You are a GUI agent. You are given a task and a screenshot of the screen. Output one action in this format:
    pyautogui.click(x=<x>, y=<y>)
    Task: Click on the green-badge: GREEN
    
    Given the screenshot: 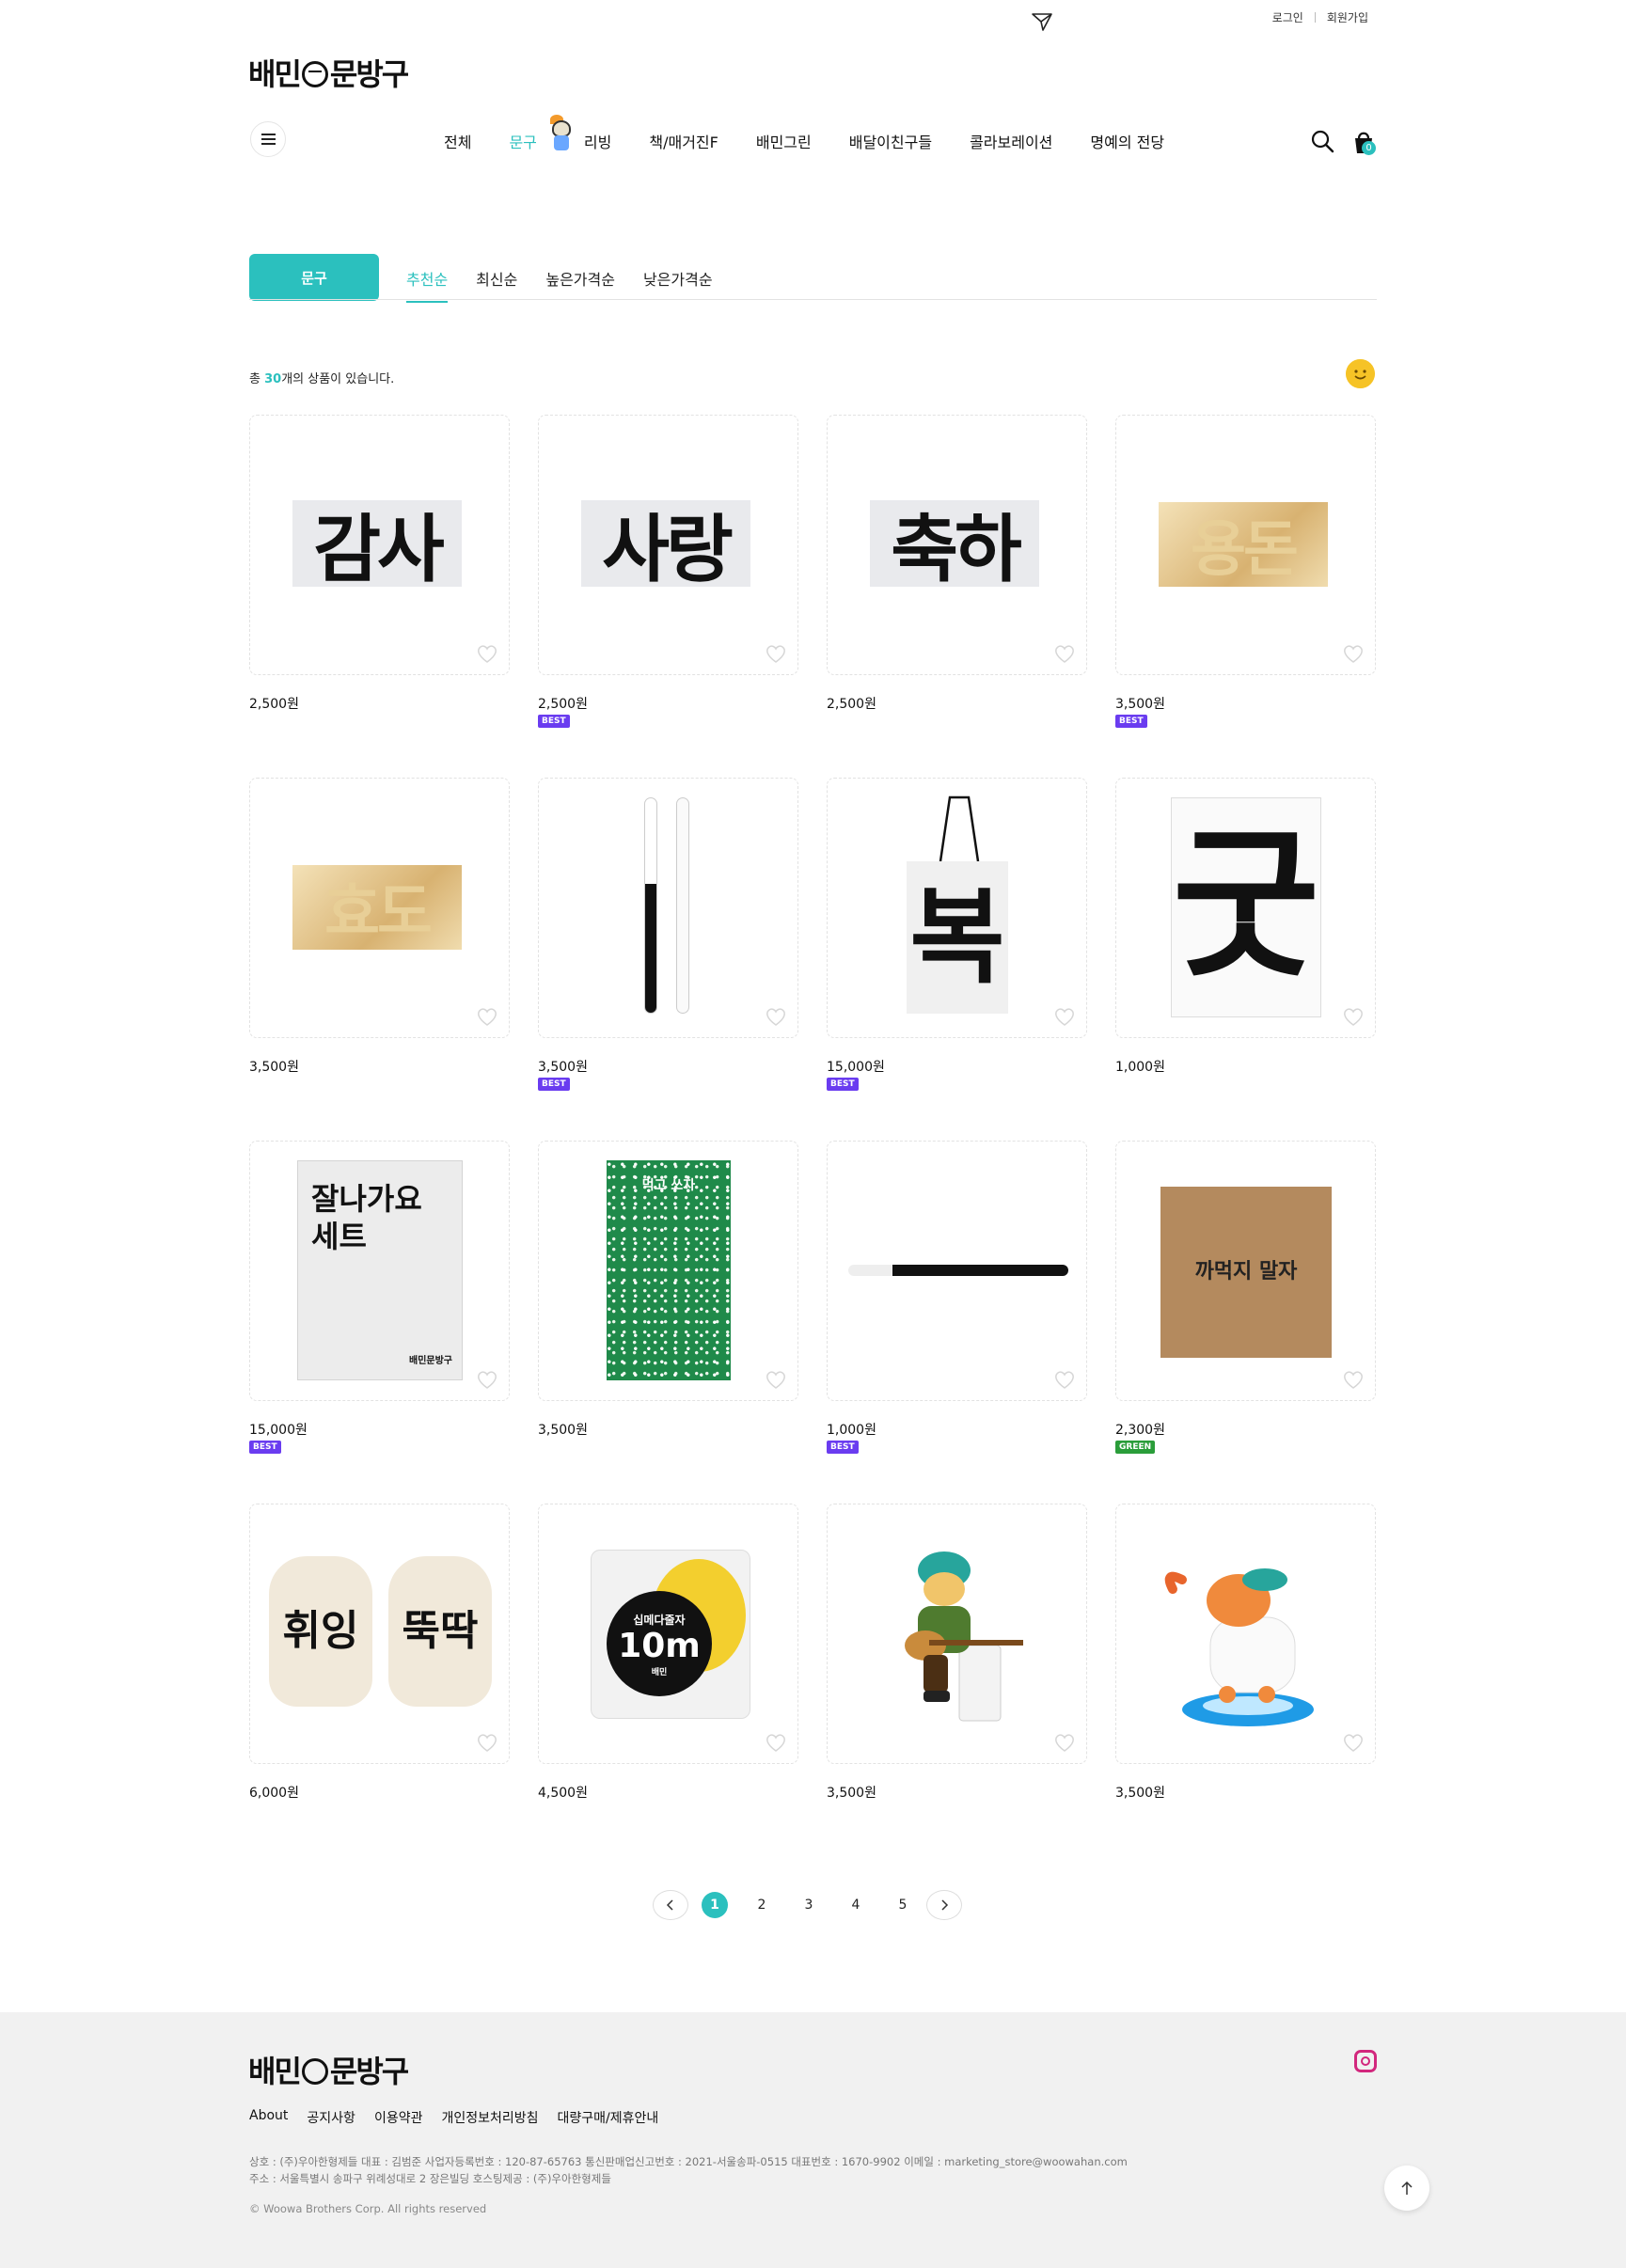 What is the action you would take?
    pyautogui.click(x=1135, y=1447)
    